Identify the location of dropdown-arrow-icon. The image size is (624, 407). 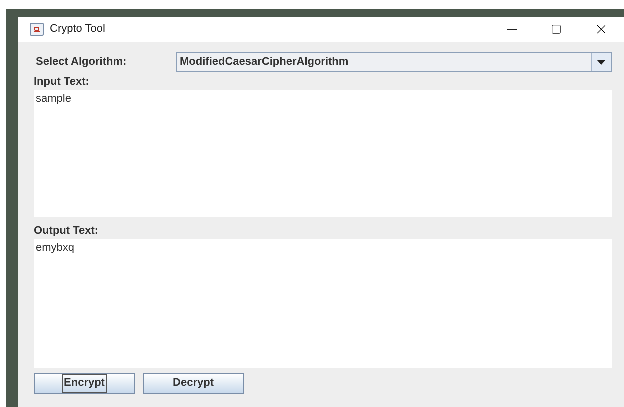
(601, 62).